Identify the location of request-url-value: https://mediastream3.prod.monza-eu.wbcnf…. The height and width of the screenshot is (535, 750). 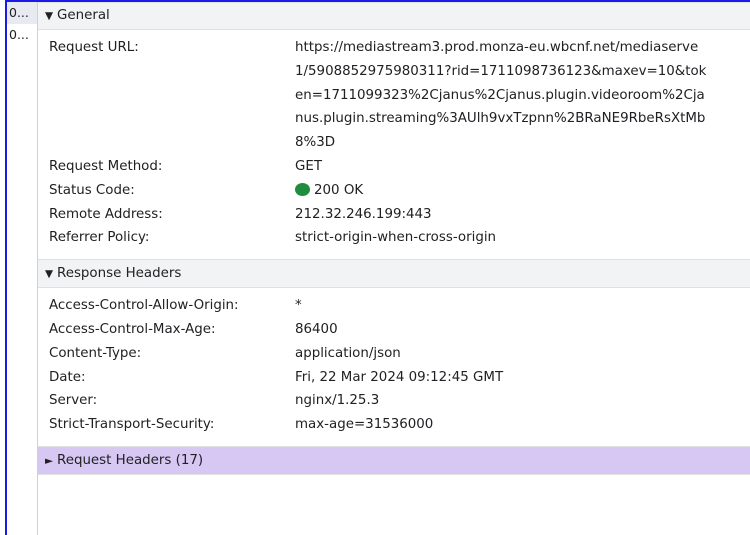
(522, 95).